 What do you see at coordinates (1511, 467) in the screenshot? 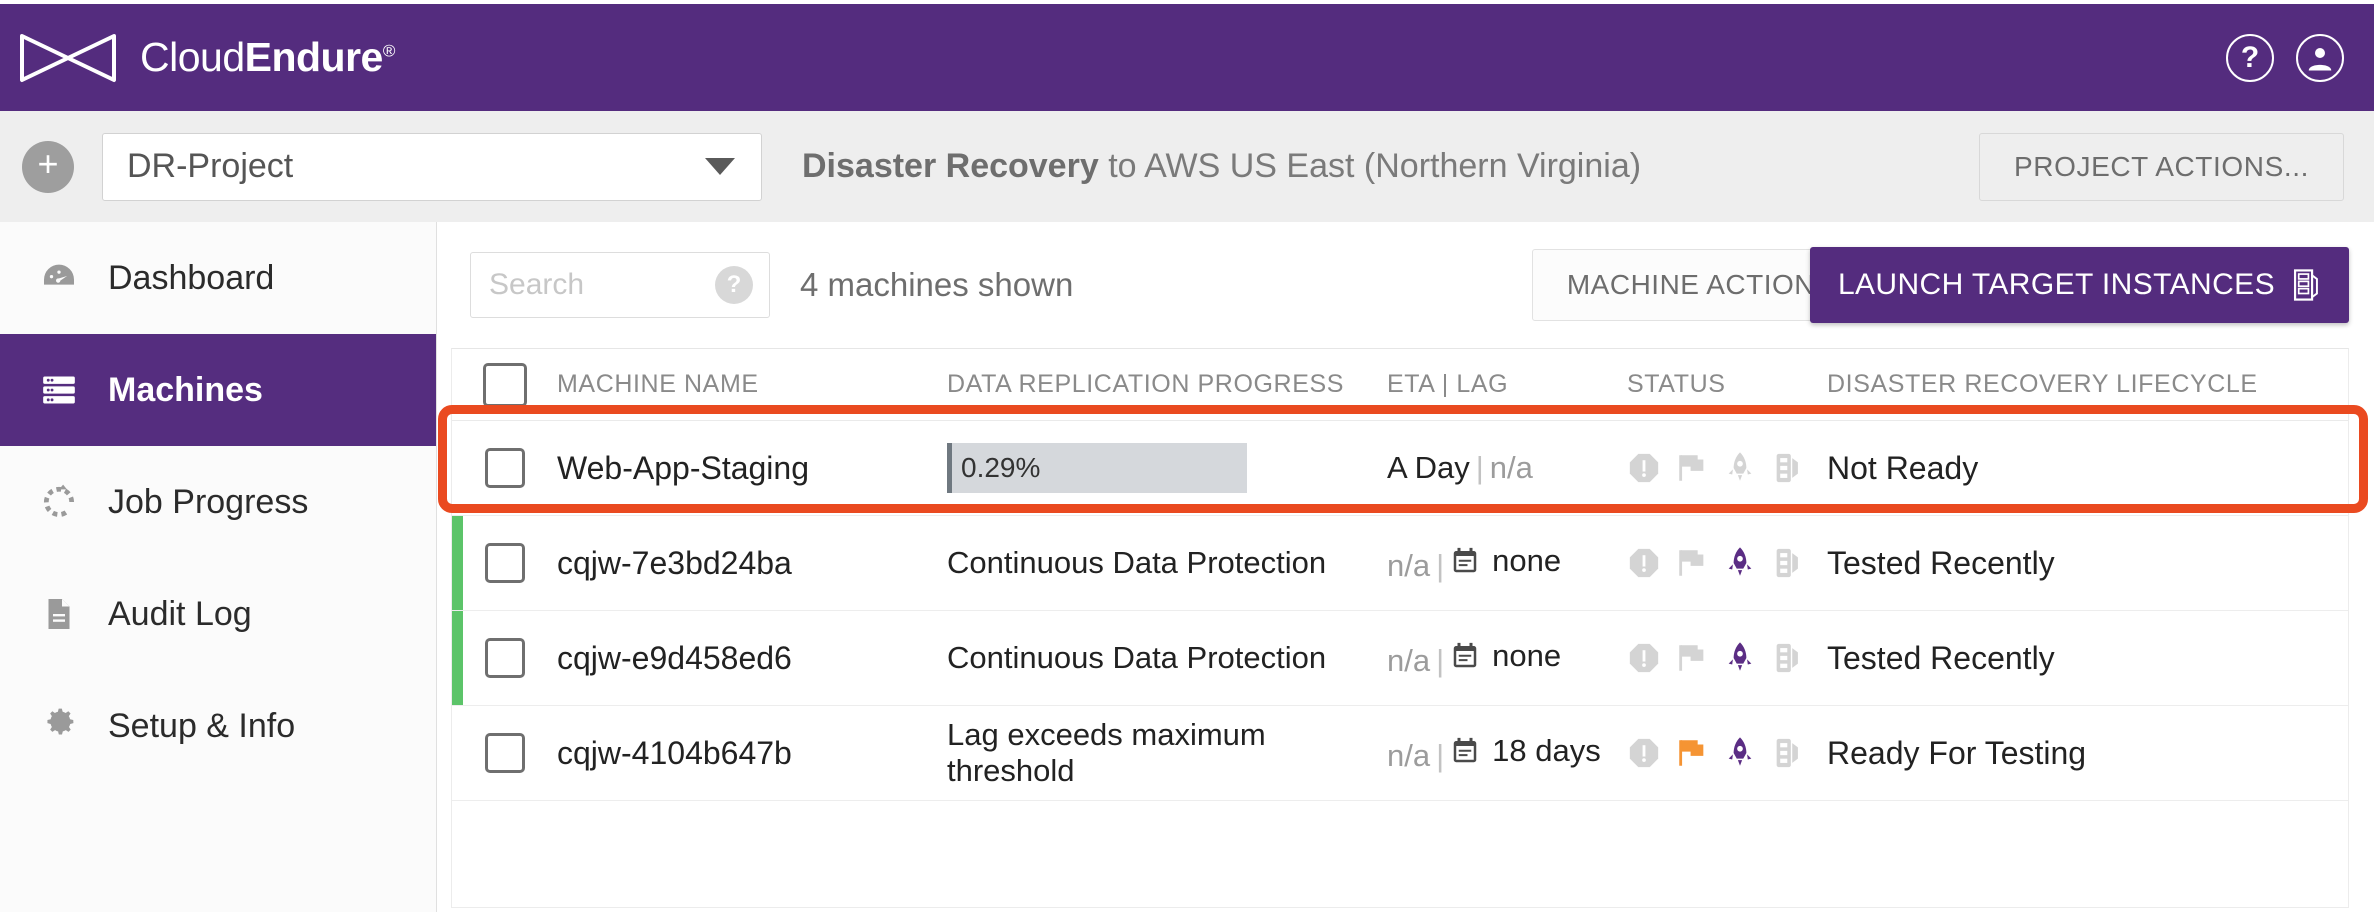
I see `lag-value: n/a` at bounding box center [1511, 467].